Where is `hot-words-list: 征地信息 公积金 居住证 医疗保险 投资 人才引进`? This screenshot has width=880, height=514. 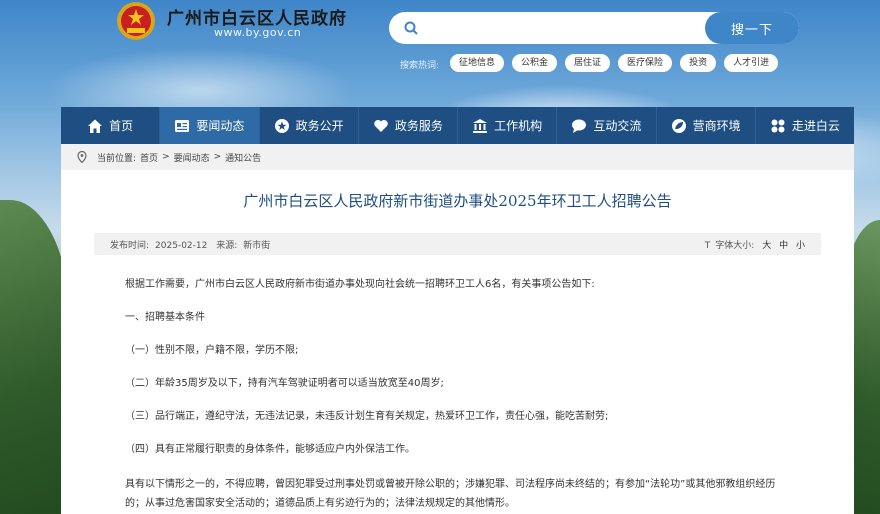 hot-words-list: 征地信息 公积金 居住证 医疗保险 投资 人才引进 is located at coordinates (614, 63).